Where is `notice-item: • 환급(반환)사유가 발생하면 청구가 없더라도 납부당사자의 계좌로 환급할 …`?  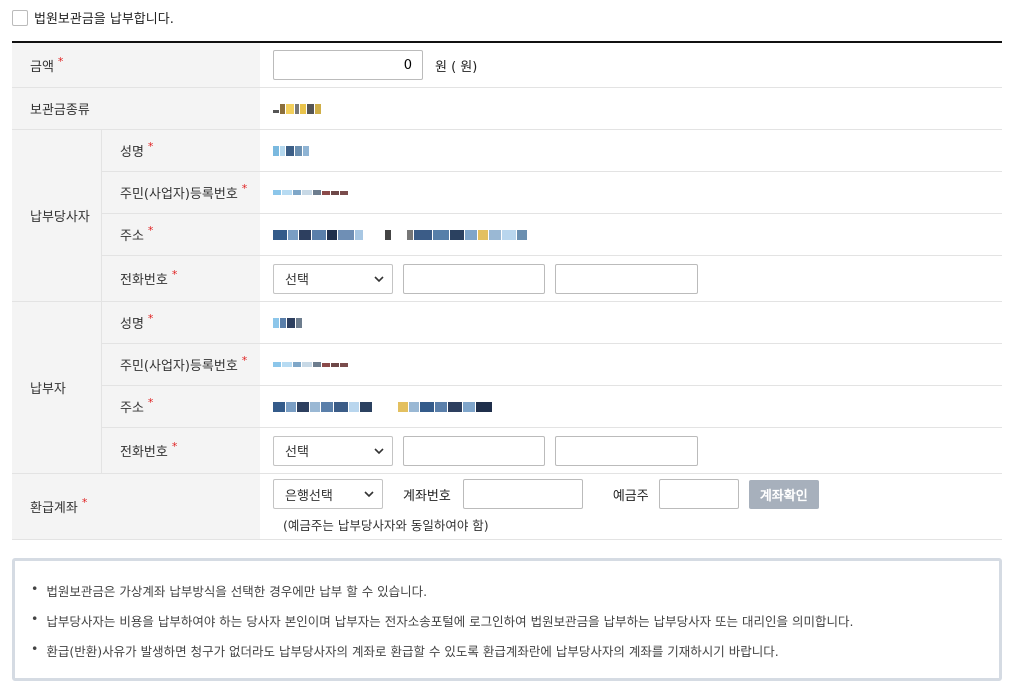 notice-item: • 환급(반환)사유가 발생하면 청구가 없더라도 납부당사자의 계좌로 환급할 … is located at coordinates (507, 650).